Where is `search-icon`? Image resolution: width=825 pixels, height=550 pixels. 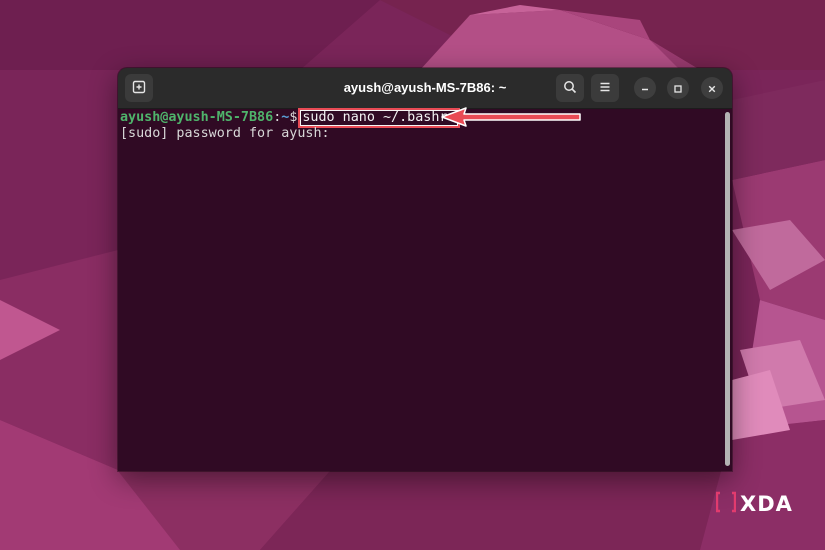 search-icon is located at coordinates (570, 88).